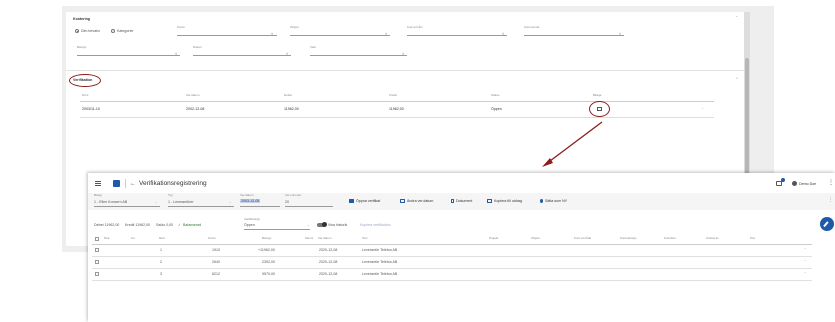  I want to click on set-new-button: Sätta som NY, so click(553, 201).